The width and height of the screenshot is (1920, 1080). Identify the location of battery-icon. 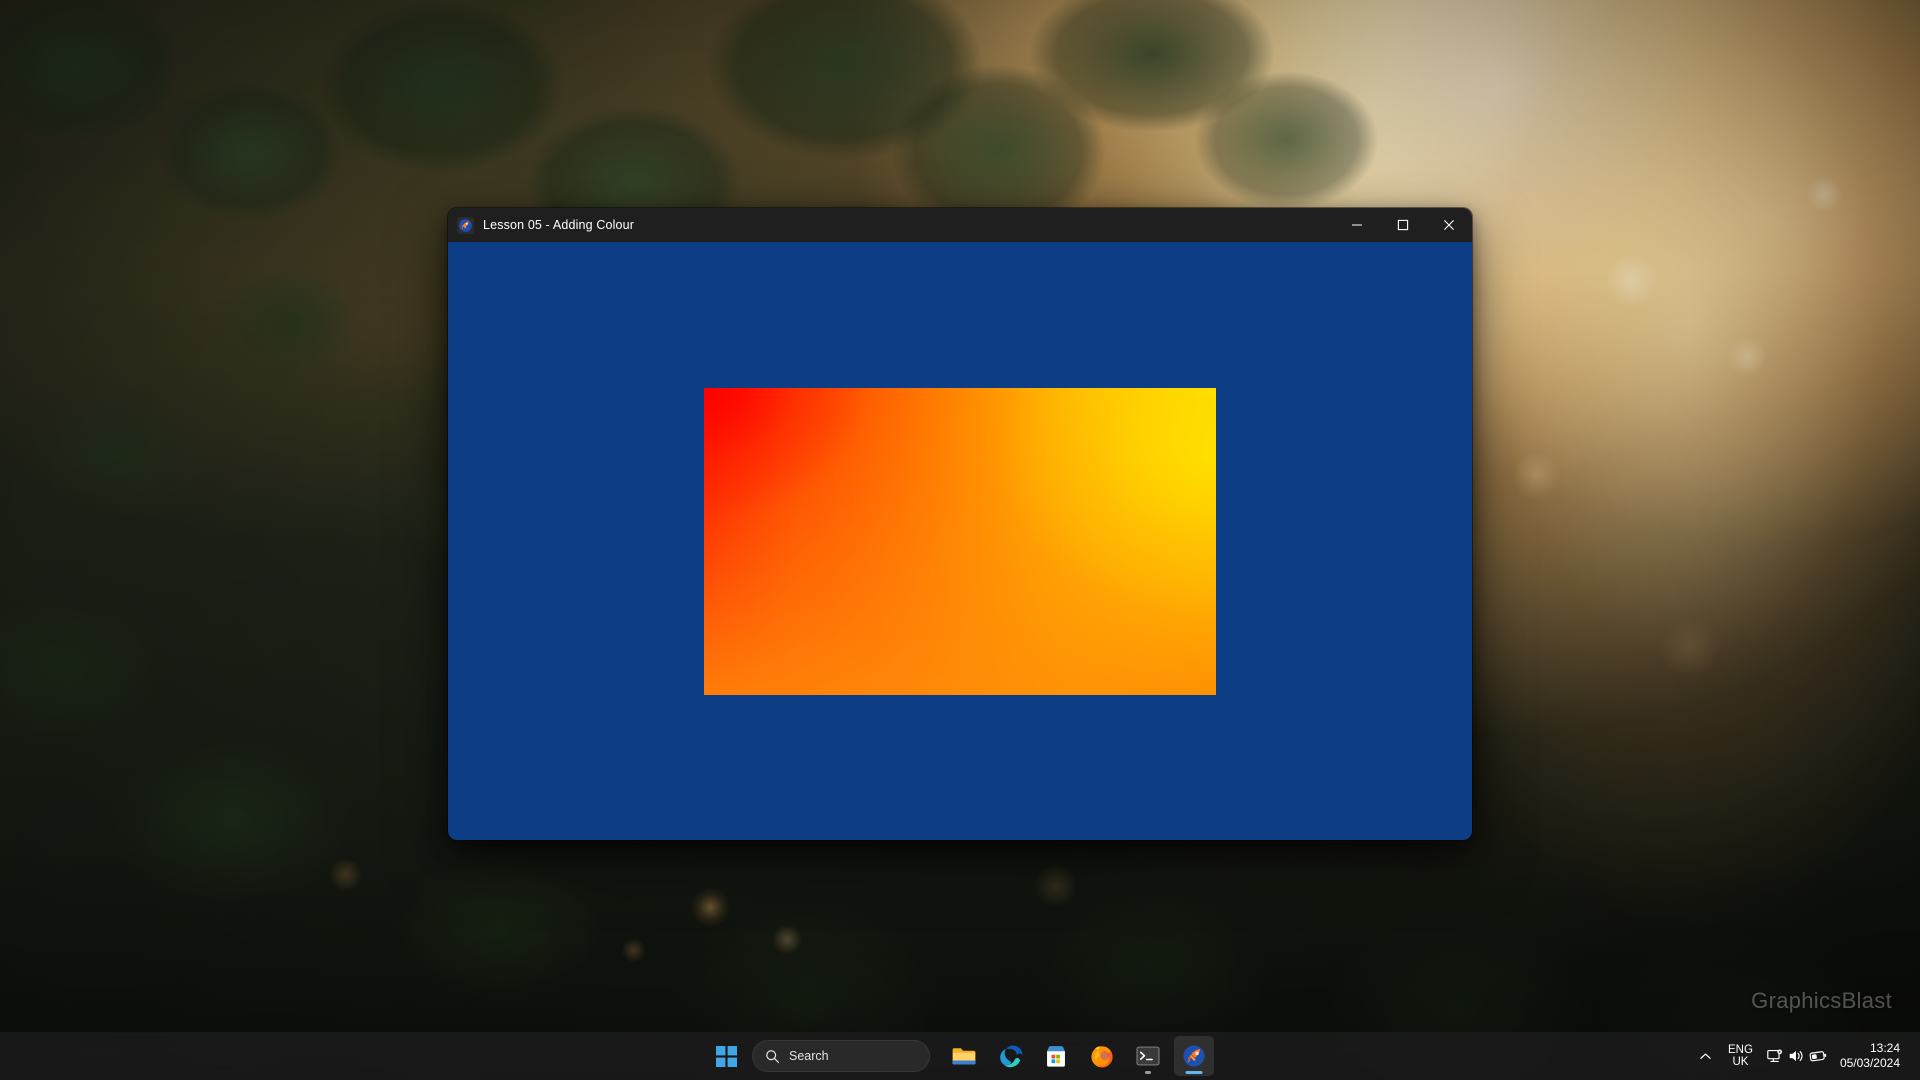
(1818, 1056).